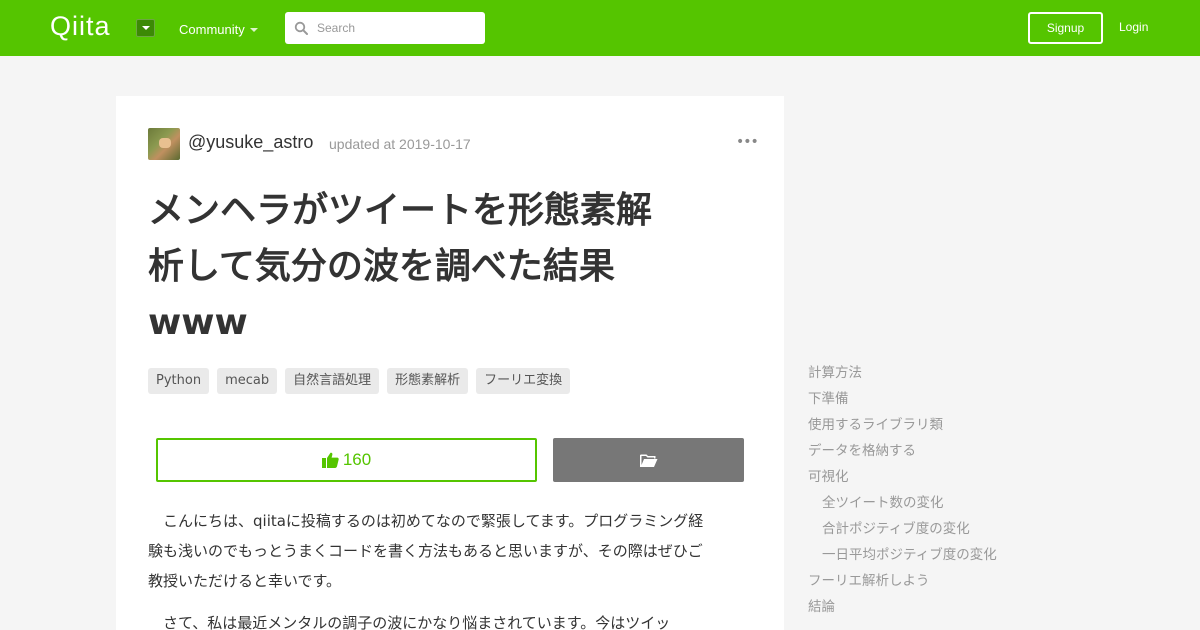  What do you see at coordinates (600, 28) in the screenshot?
I see `global-header: Qiita Community Signup Login` at bounding box center [600, 28].